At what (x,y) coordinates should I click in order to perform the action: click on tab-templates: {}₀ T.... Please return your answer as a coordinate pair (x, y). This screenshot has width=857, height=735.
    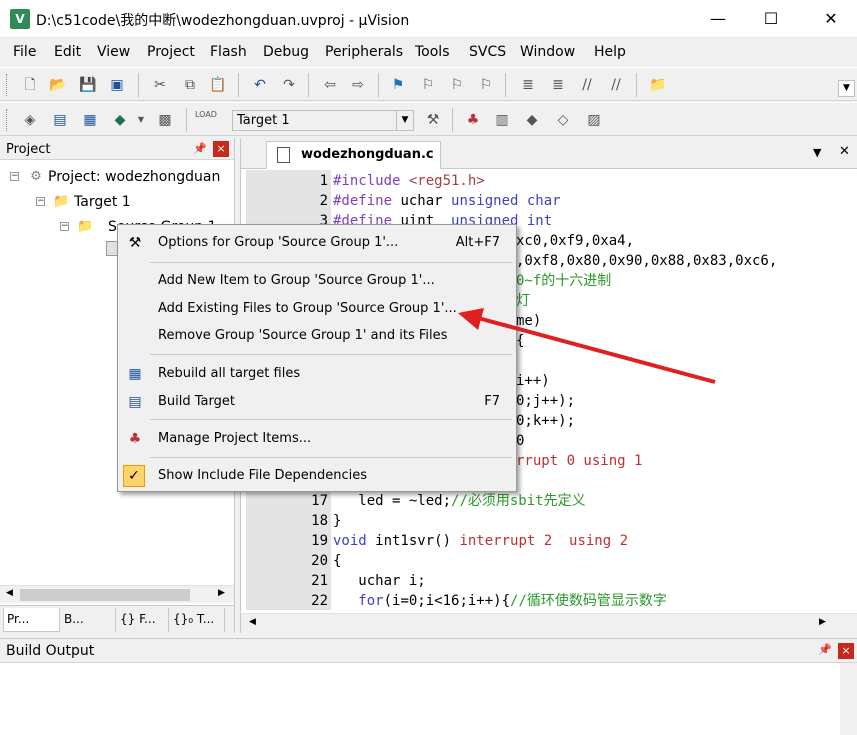
    Looking at the image, I should click on (197, 620).